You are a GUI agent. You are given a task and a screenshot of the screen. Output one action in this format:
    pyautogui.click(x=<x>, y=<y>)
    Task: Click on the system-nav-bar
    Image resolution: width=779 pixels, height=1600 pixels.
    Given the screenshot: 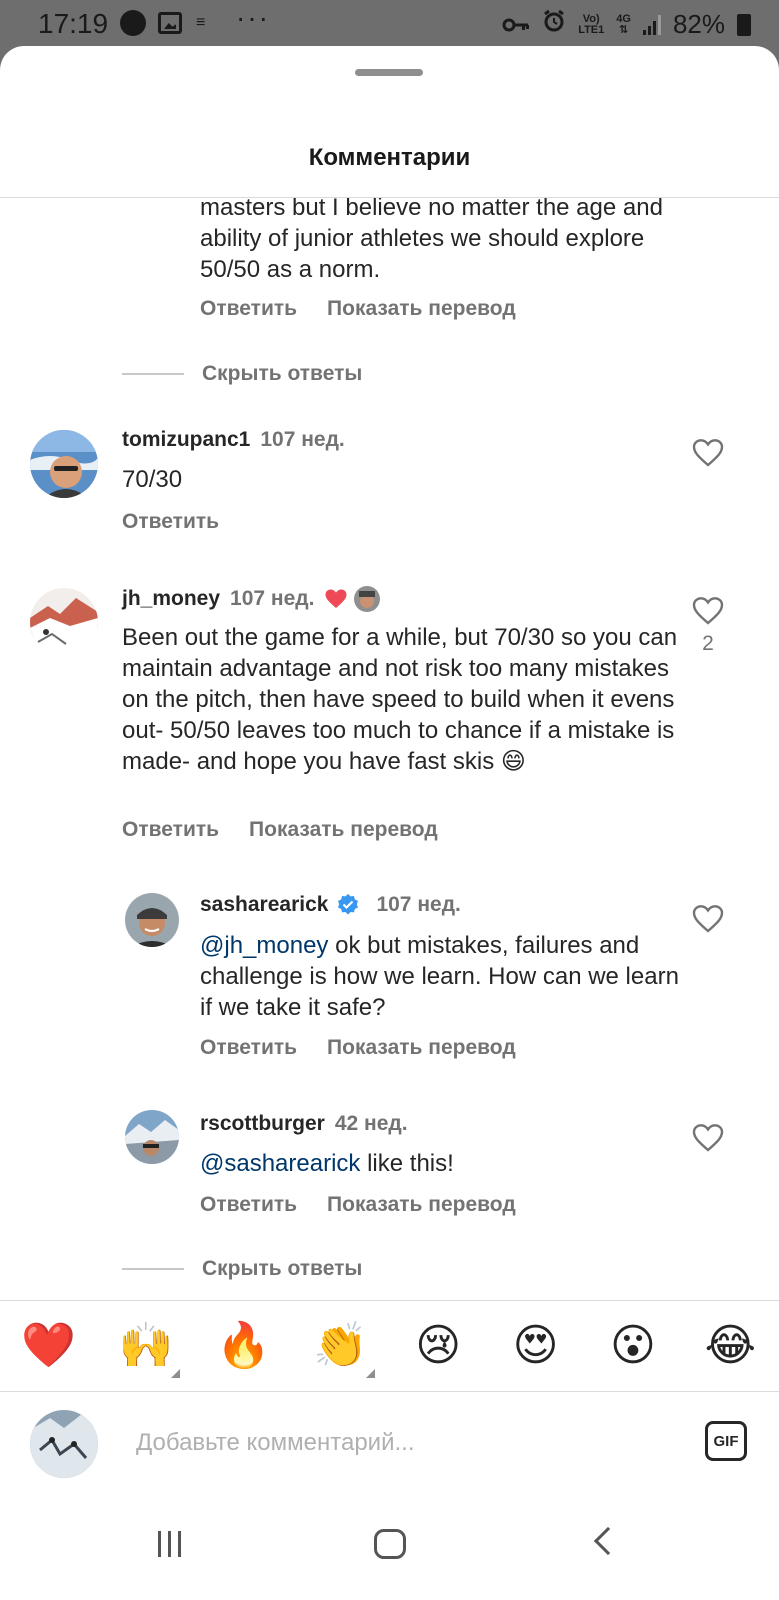 What is the action you would take?
    pyautogui.click(x=389, y=1546)
    